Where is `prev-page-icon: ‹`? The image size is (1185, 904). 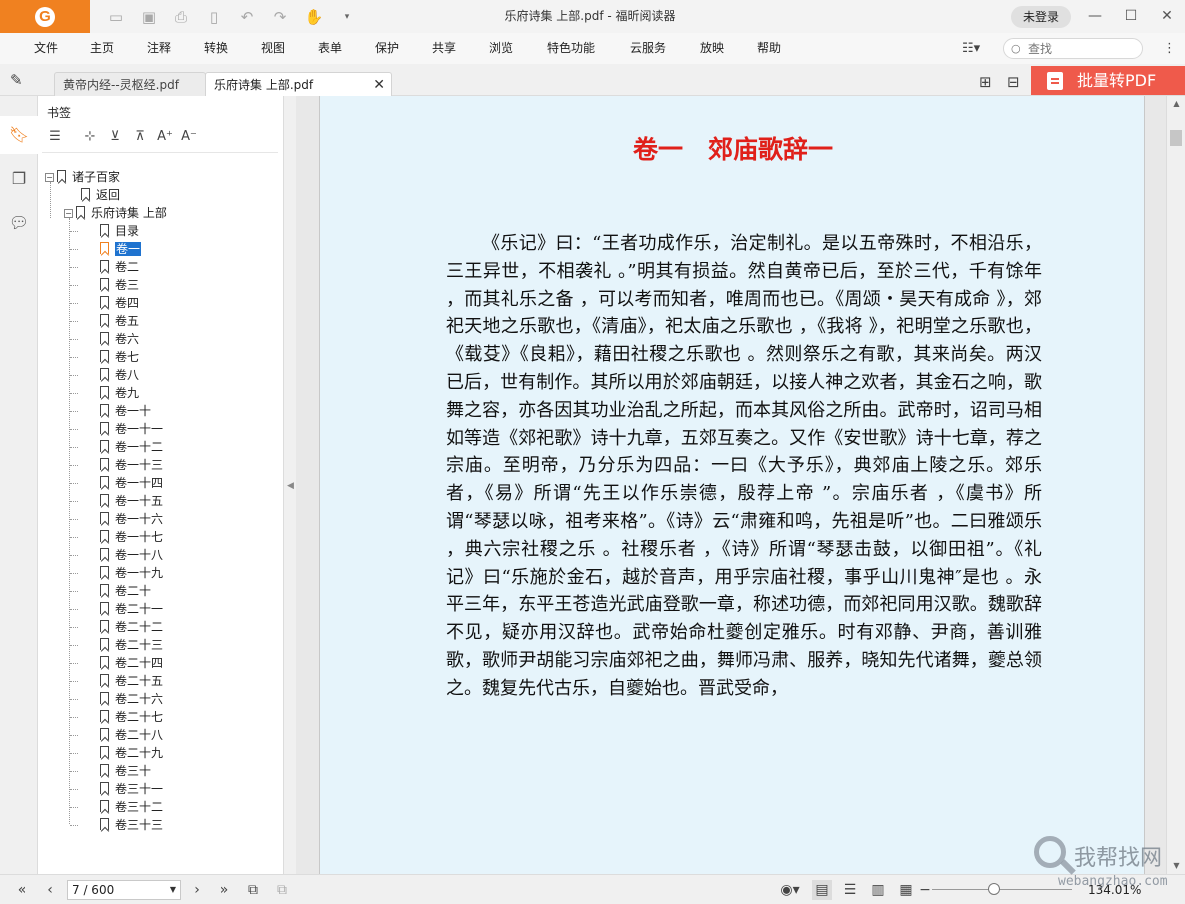 prev-page-icon: ‹ is located at coordinates (50, 890).